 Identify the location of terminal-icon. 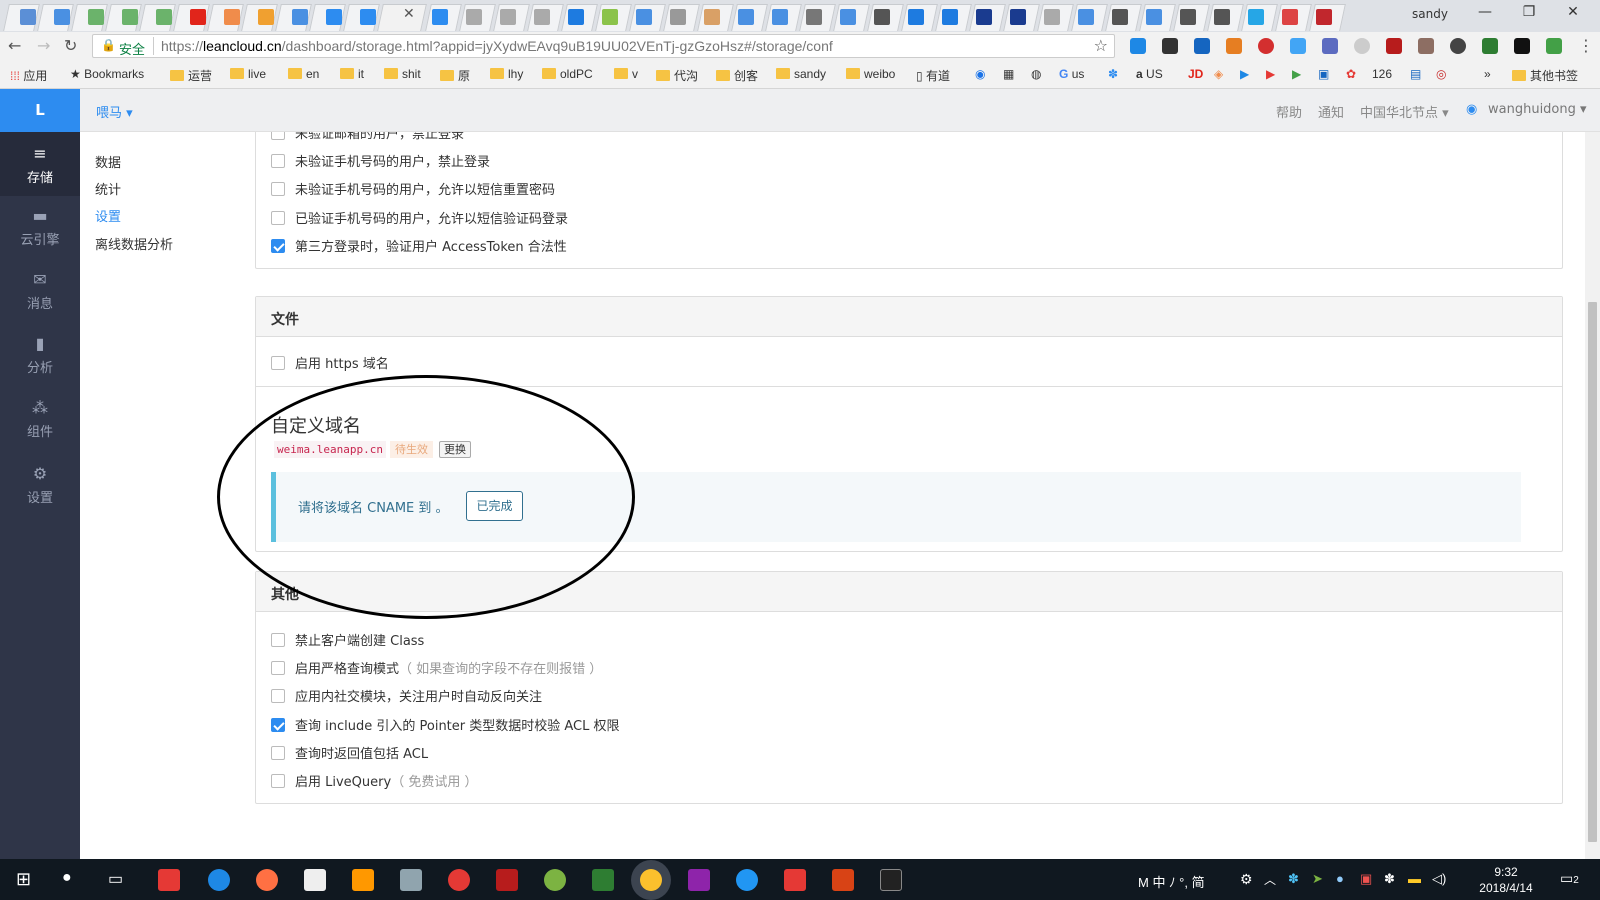
(891, 880).